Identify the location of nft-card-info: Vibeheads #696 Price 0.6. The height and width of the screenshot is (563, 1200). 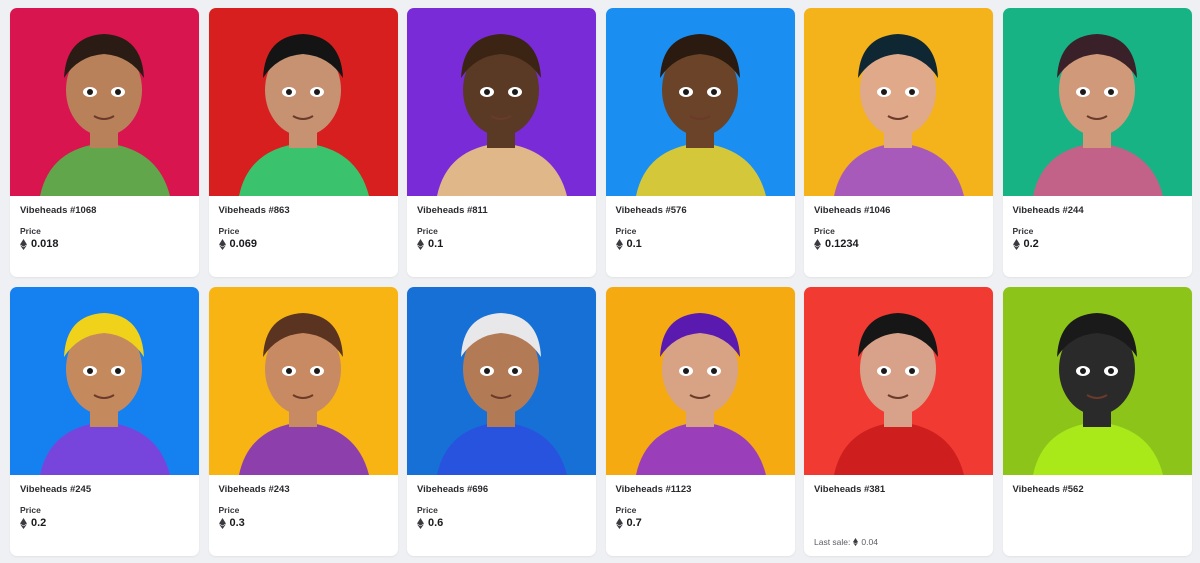
(501, 515).